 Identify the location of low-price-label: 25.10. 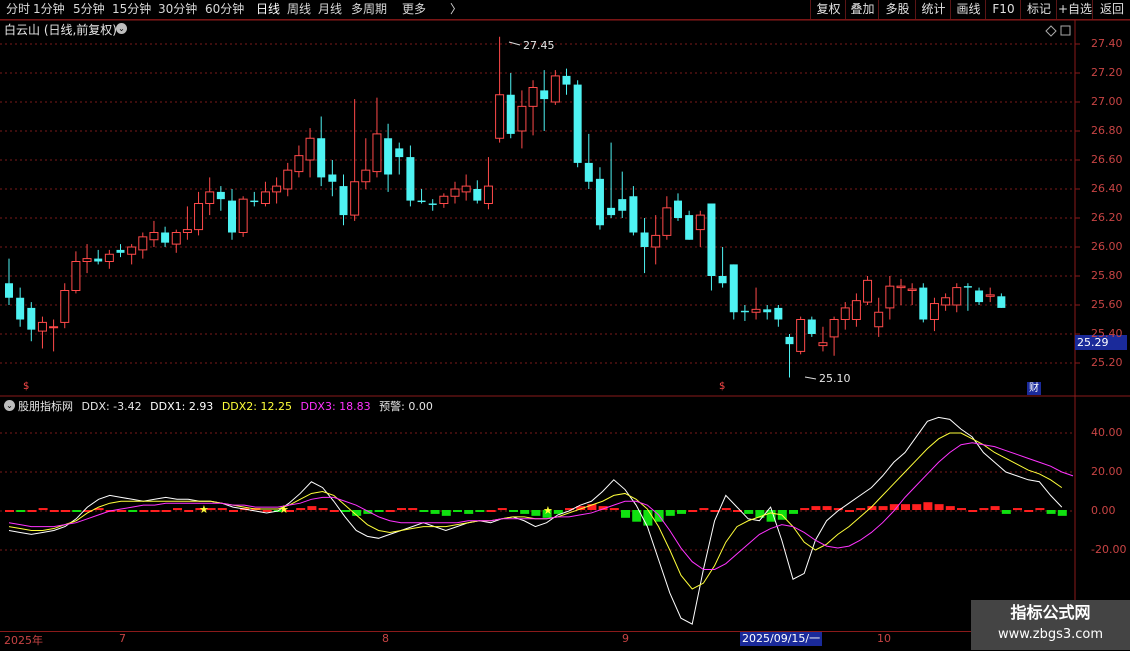
(835, 378).